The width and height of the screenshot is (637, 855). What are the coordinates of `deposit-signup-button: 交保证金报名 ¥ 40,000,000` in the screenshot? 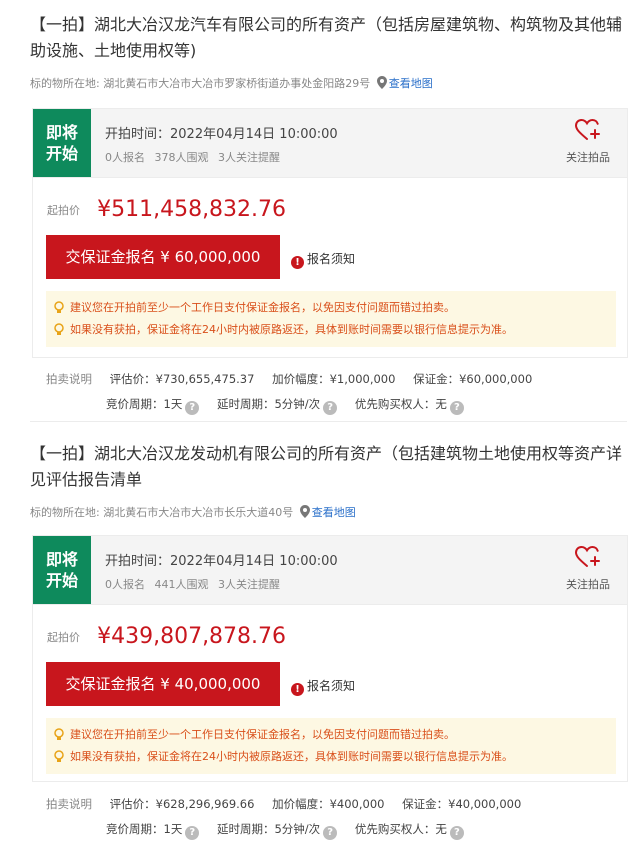 It's located at (163, 684).